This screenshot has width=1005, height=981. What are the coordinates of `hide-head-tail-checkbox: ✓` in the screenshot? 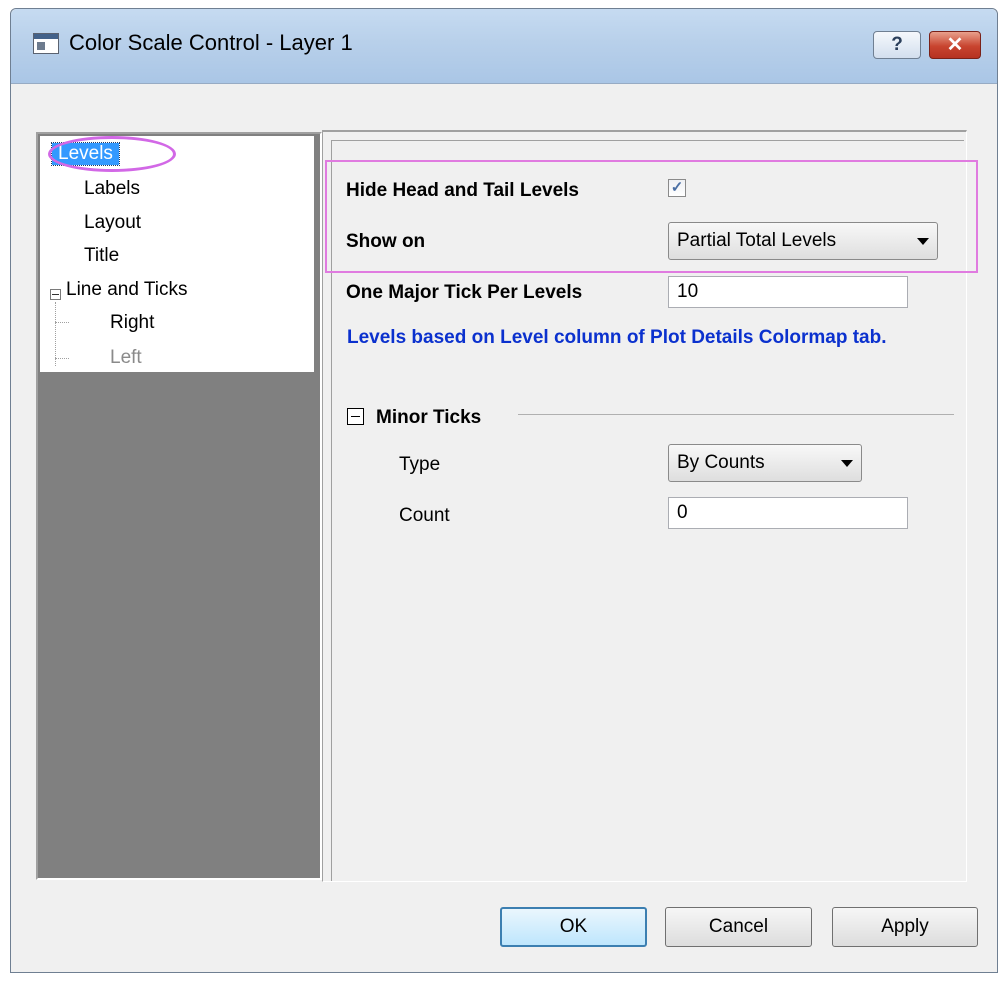 It's located at (677, 188).